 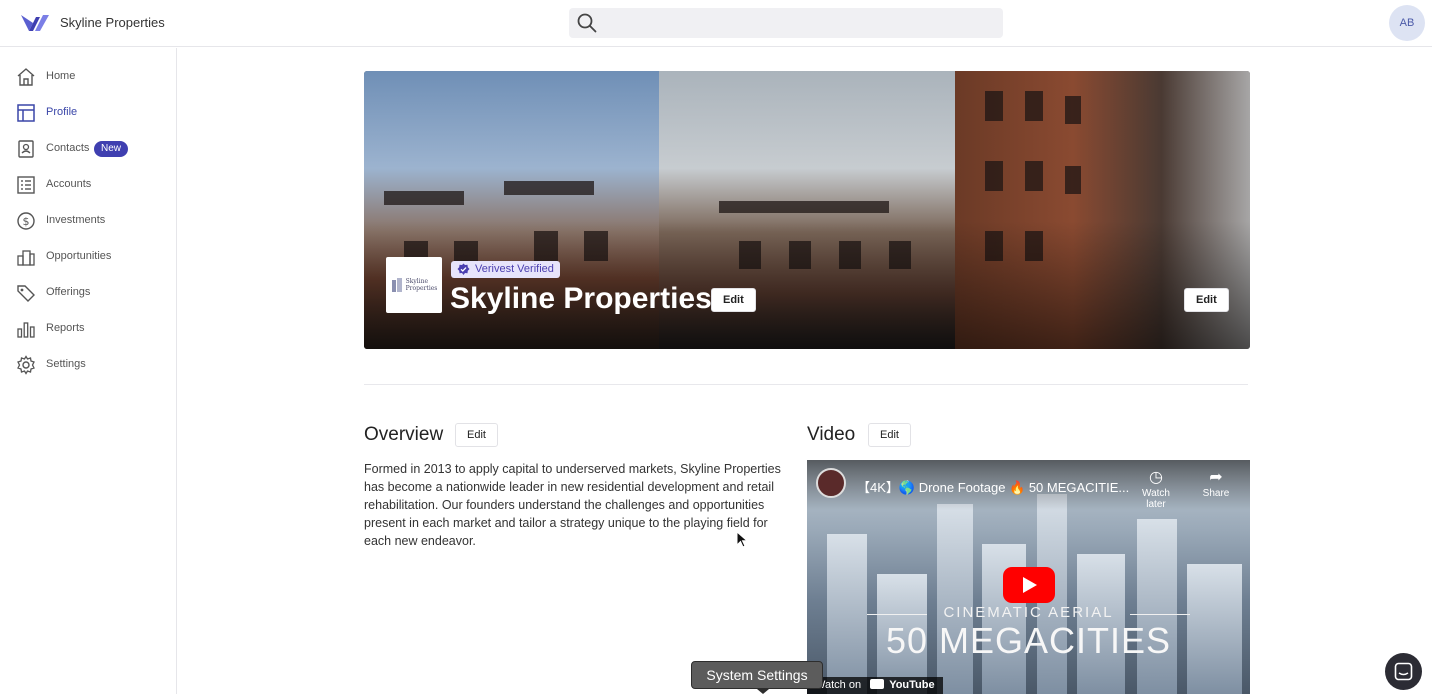 I want to click on sidebar-item-investments: $ Investments, so click(x=88, y=221).